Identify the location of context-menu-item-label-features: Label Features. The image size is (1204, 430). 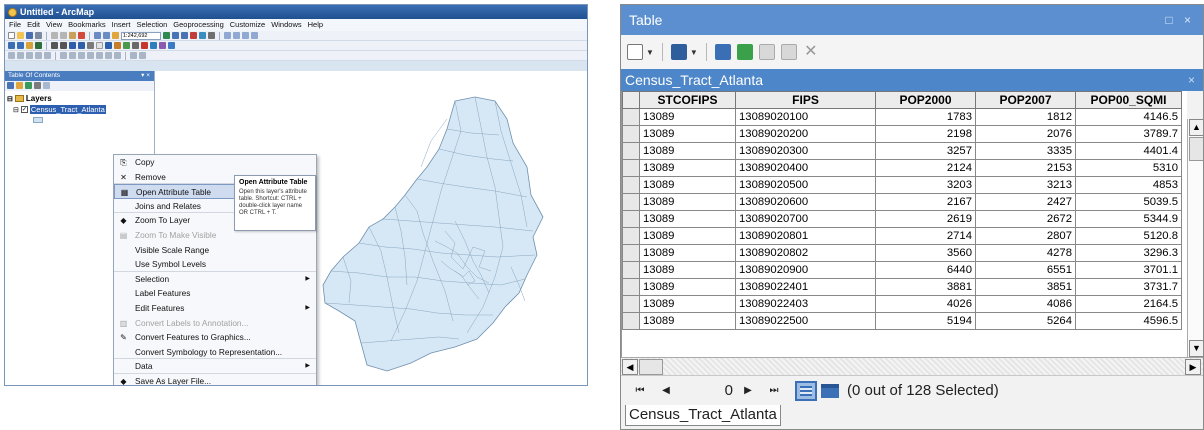
(215, 293).